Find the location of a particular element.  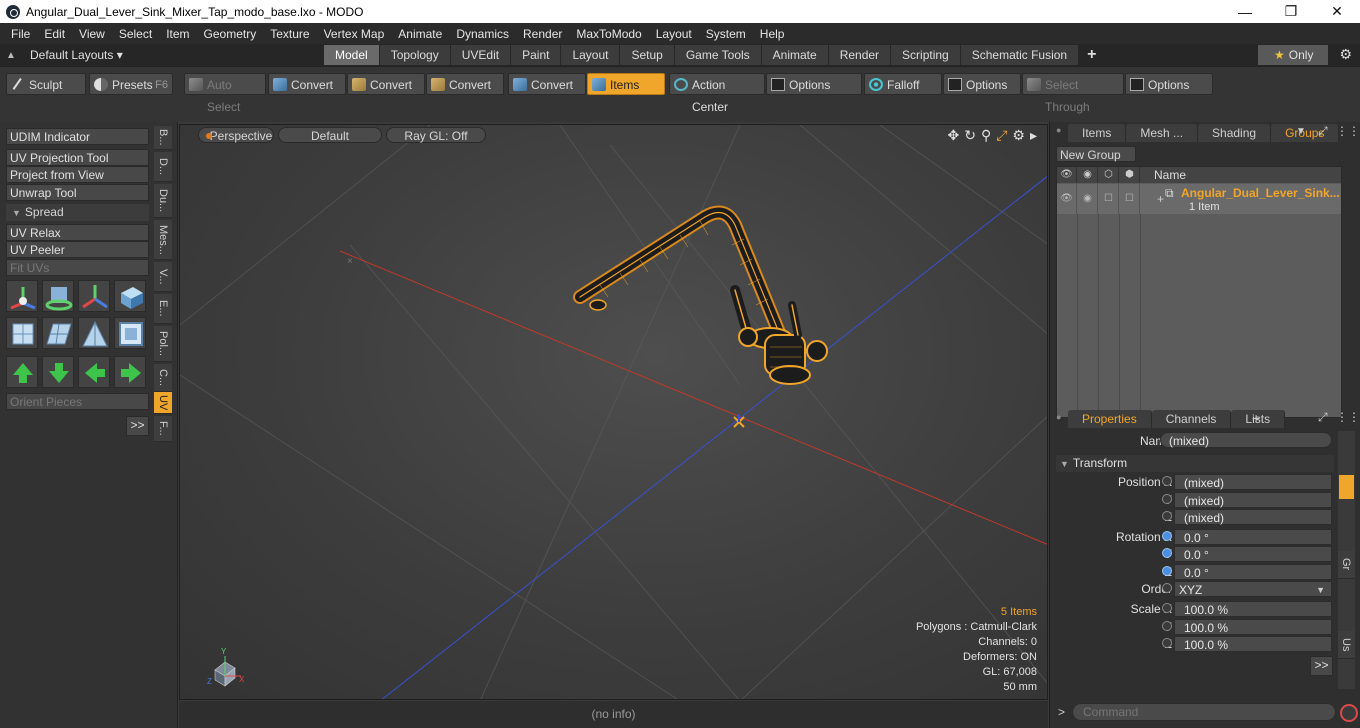

uv-scale-icon is located at coordinates (130, 296).